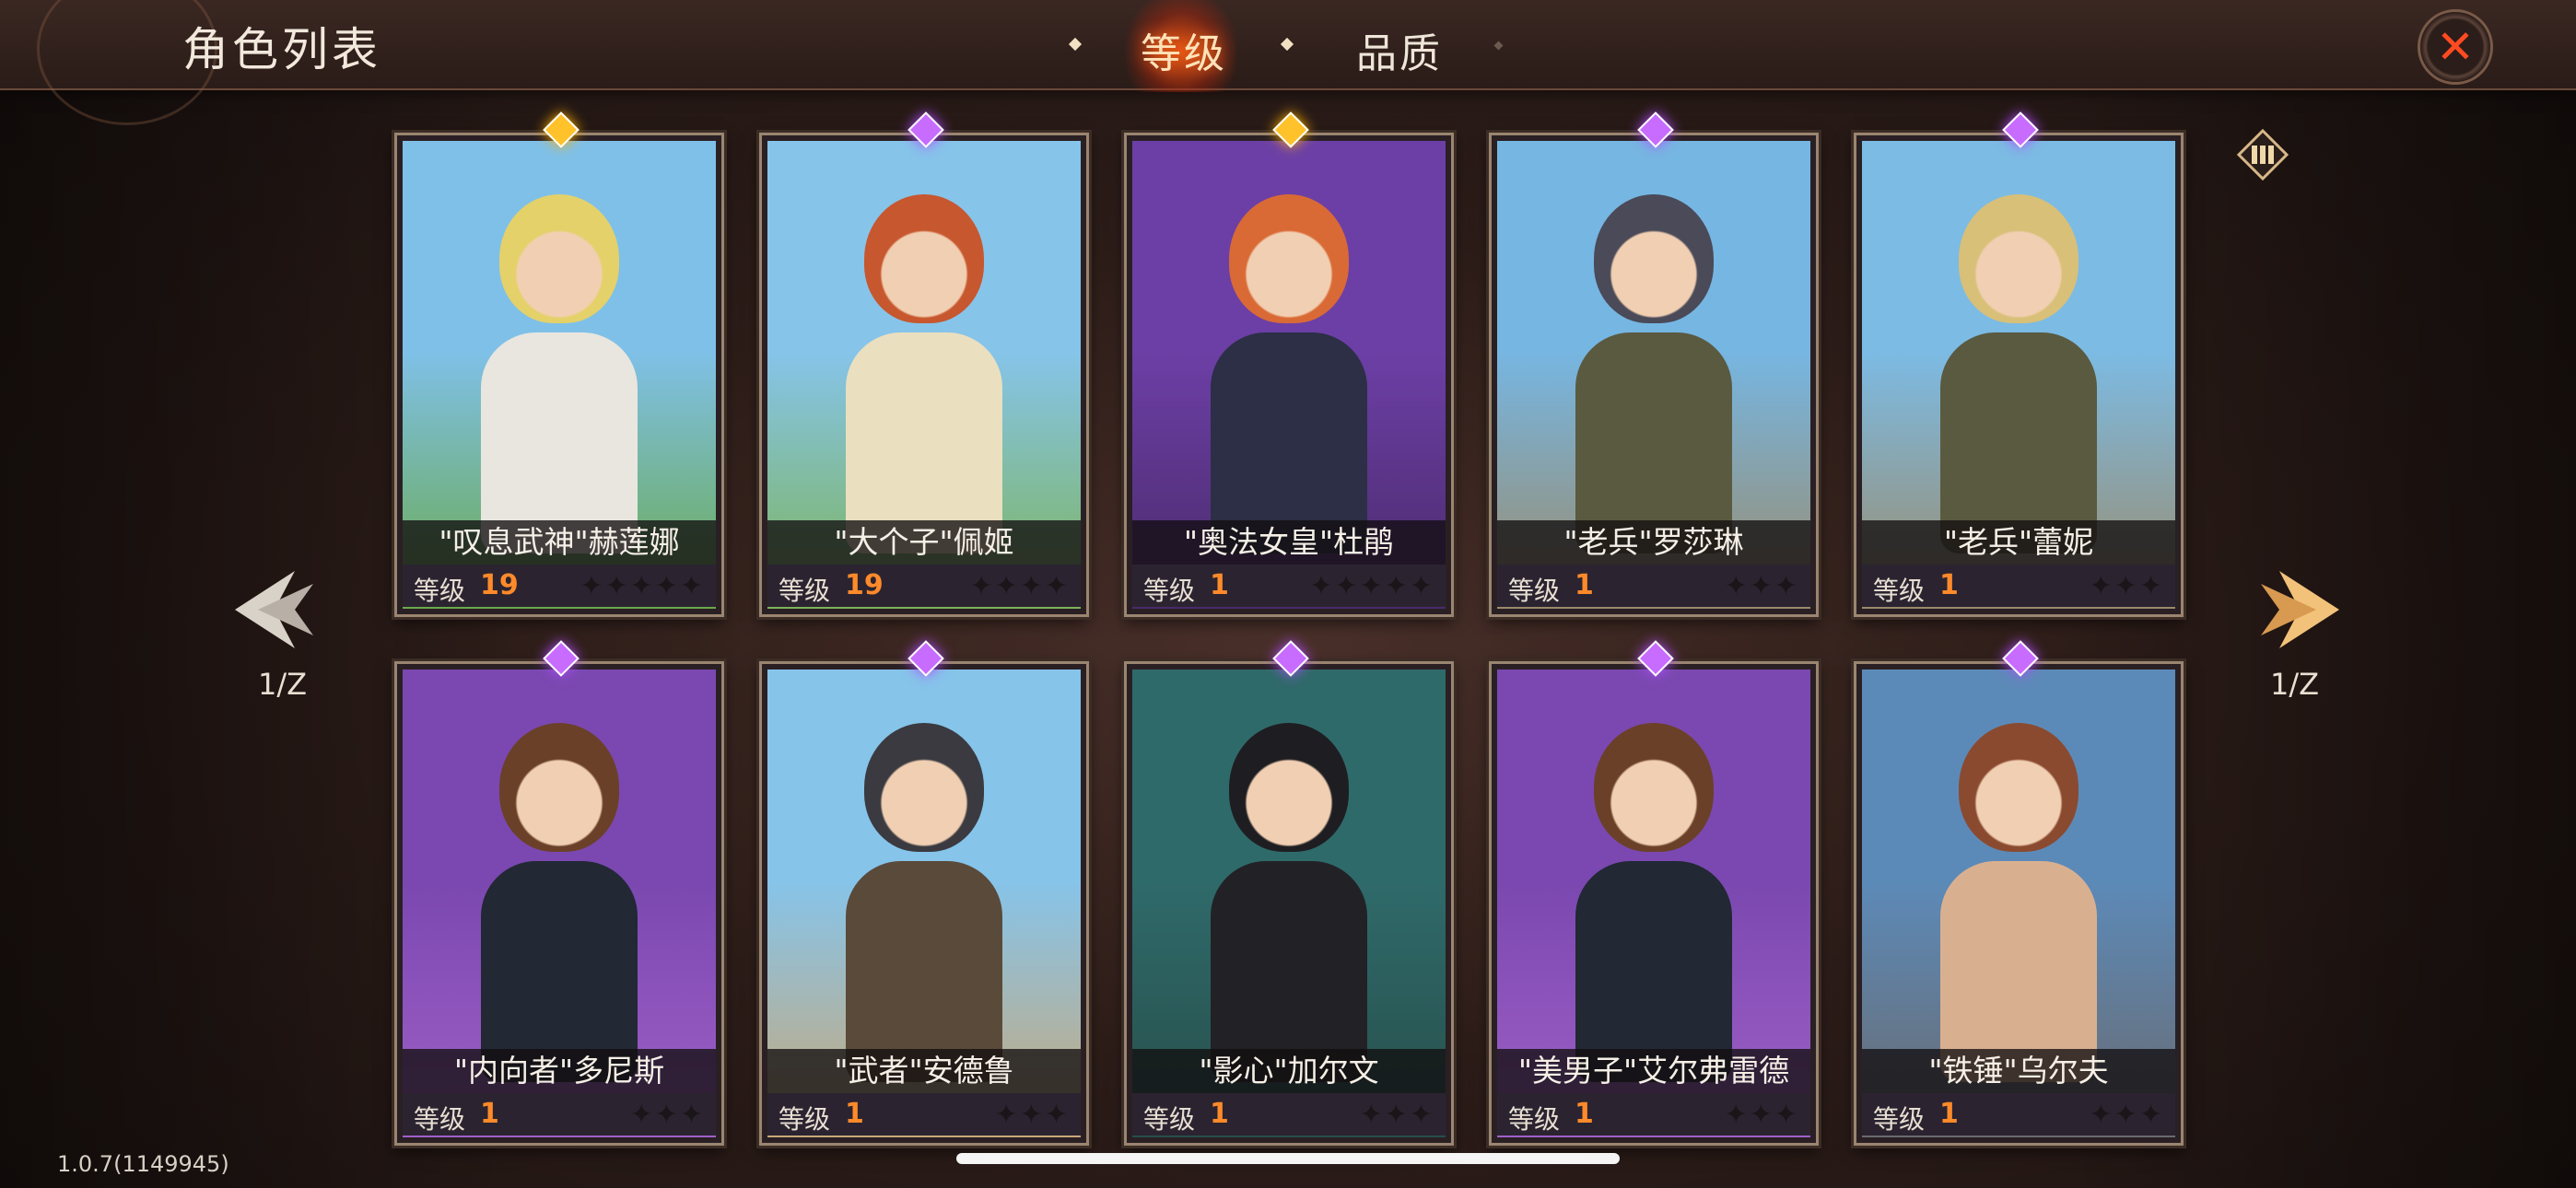 This screenshot has width=2576, height=1188. Describe the element at coordinates (2262, 154) in the screenshot. I see `grid-view-icon` at that location.